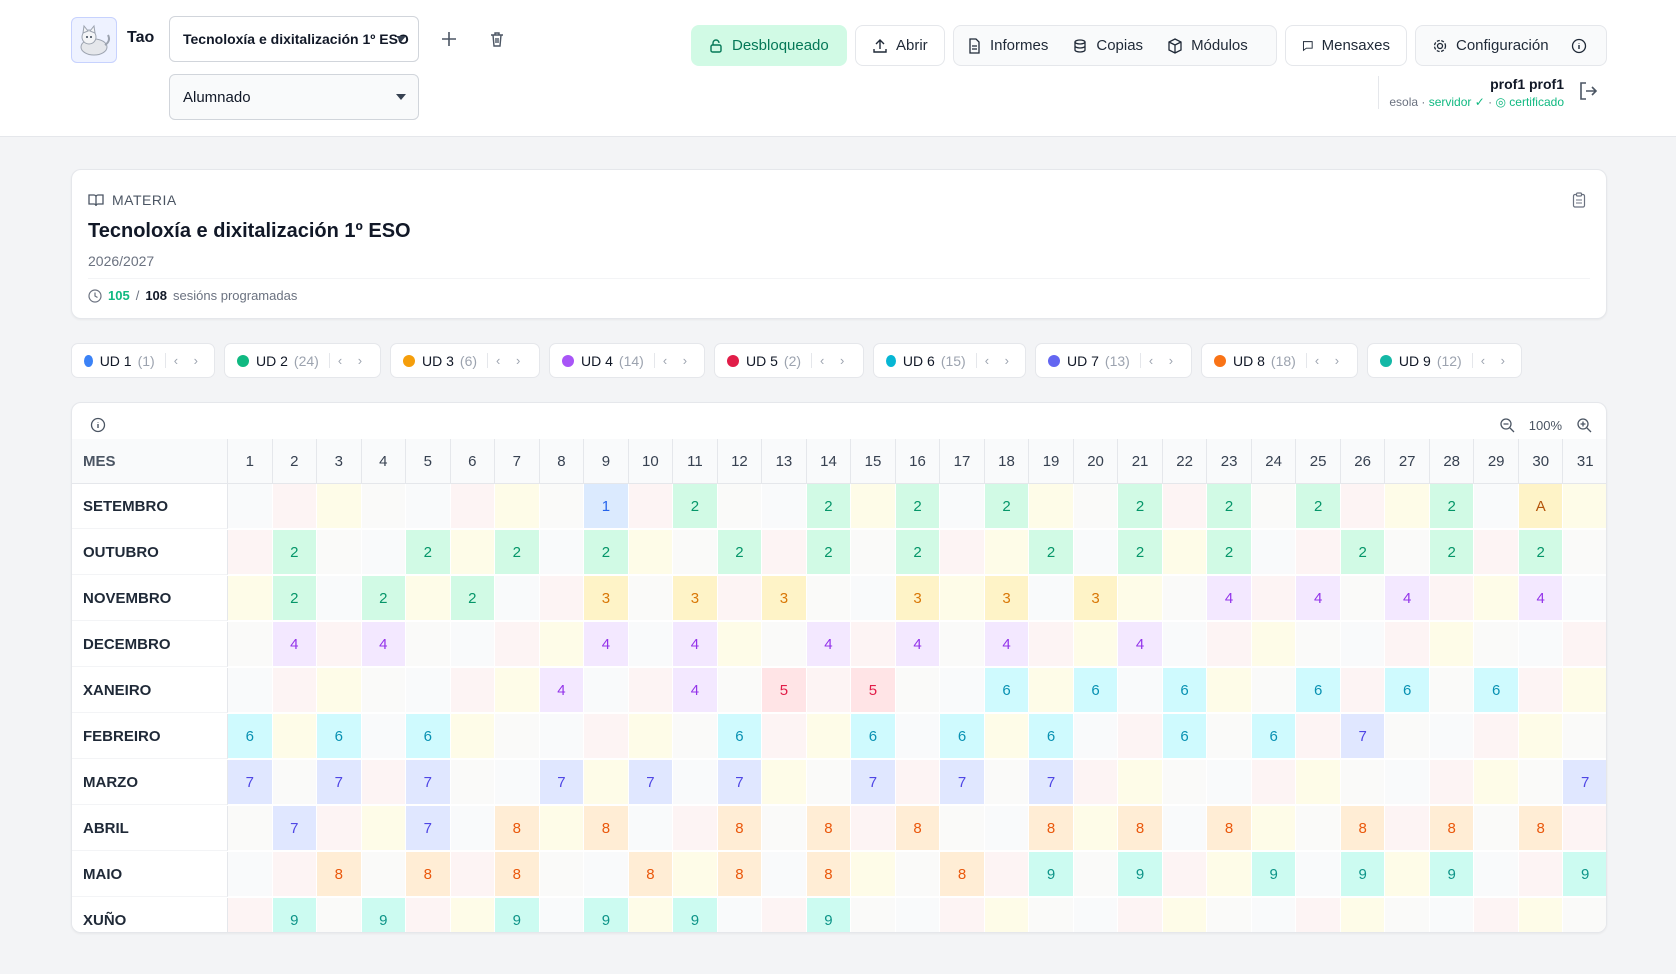 This screenshot has width=1676, height=974. I want to click on unit-chip: UD 3 (6) ‹ ›, so click(465, 360).